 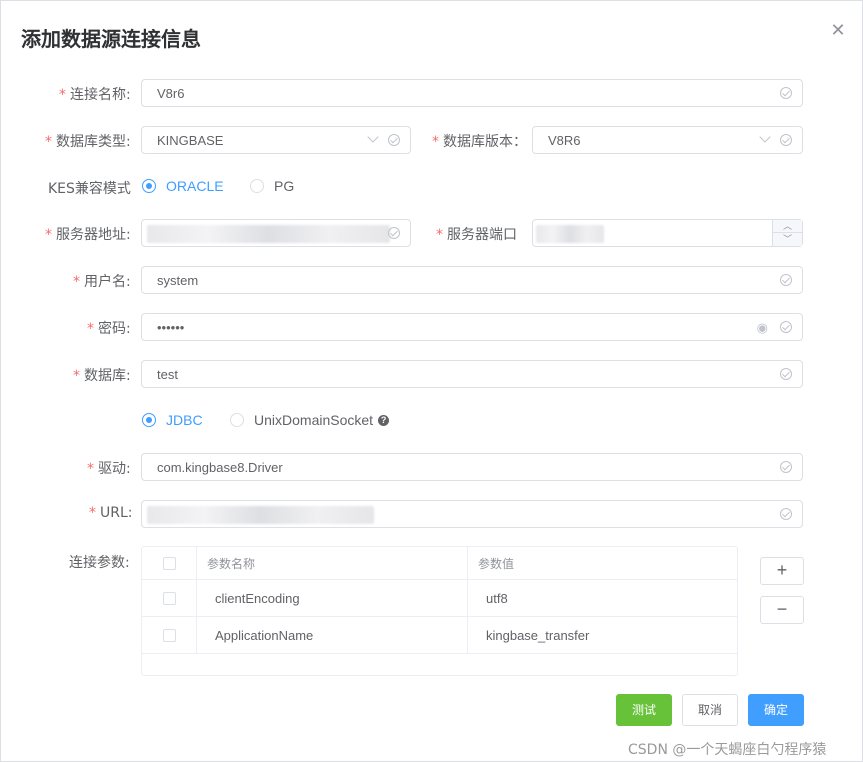 I want to click on radio-pg: PG, so click(x=272, y=186).